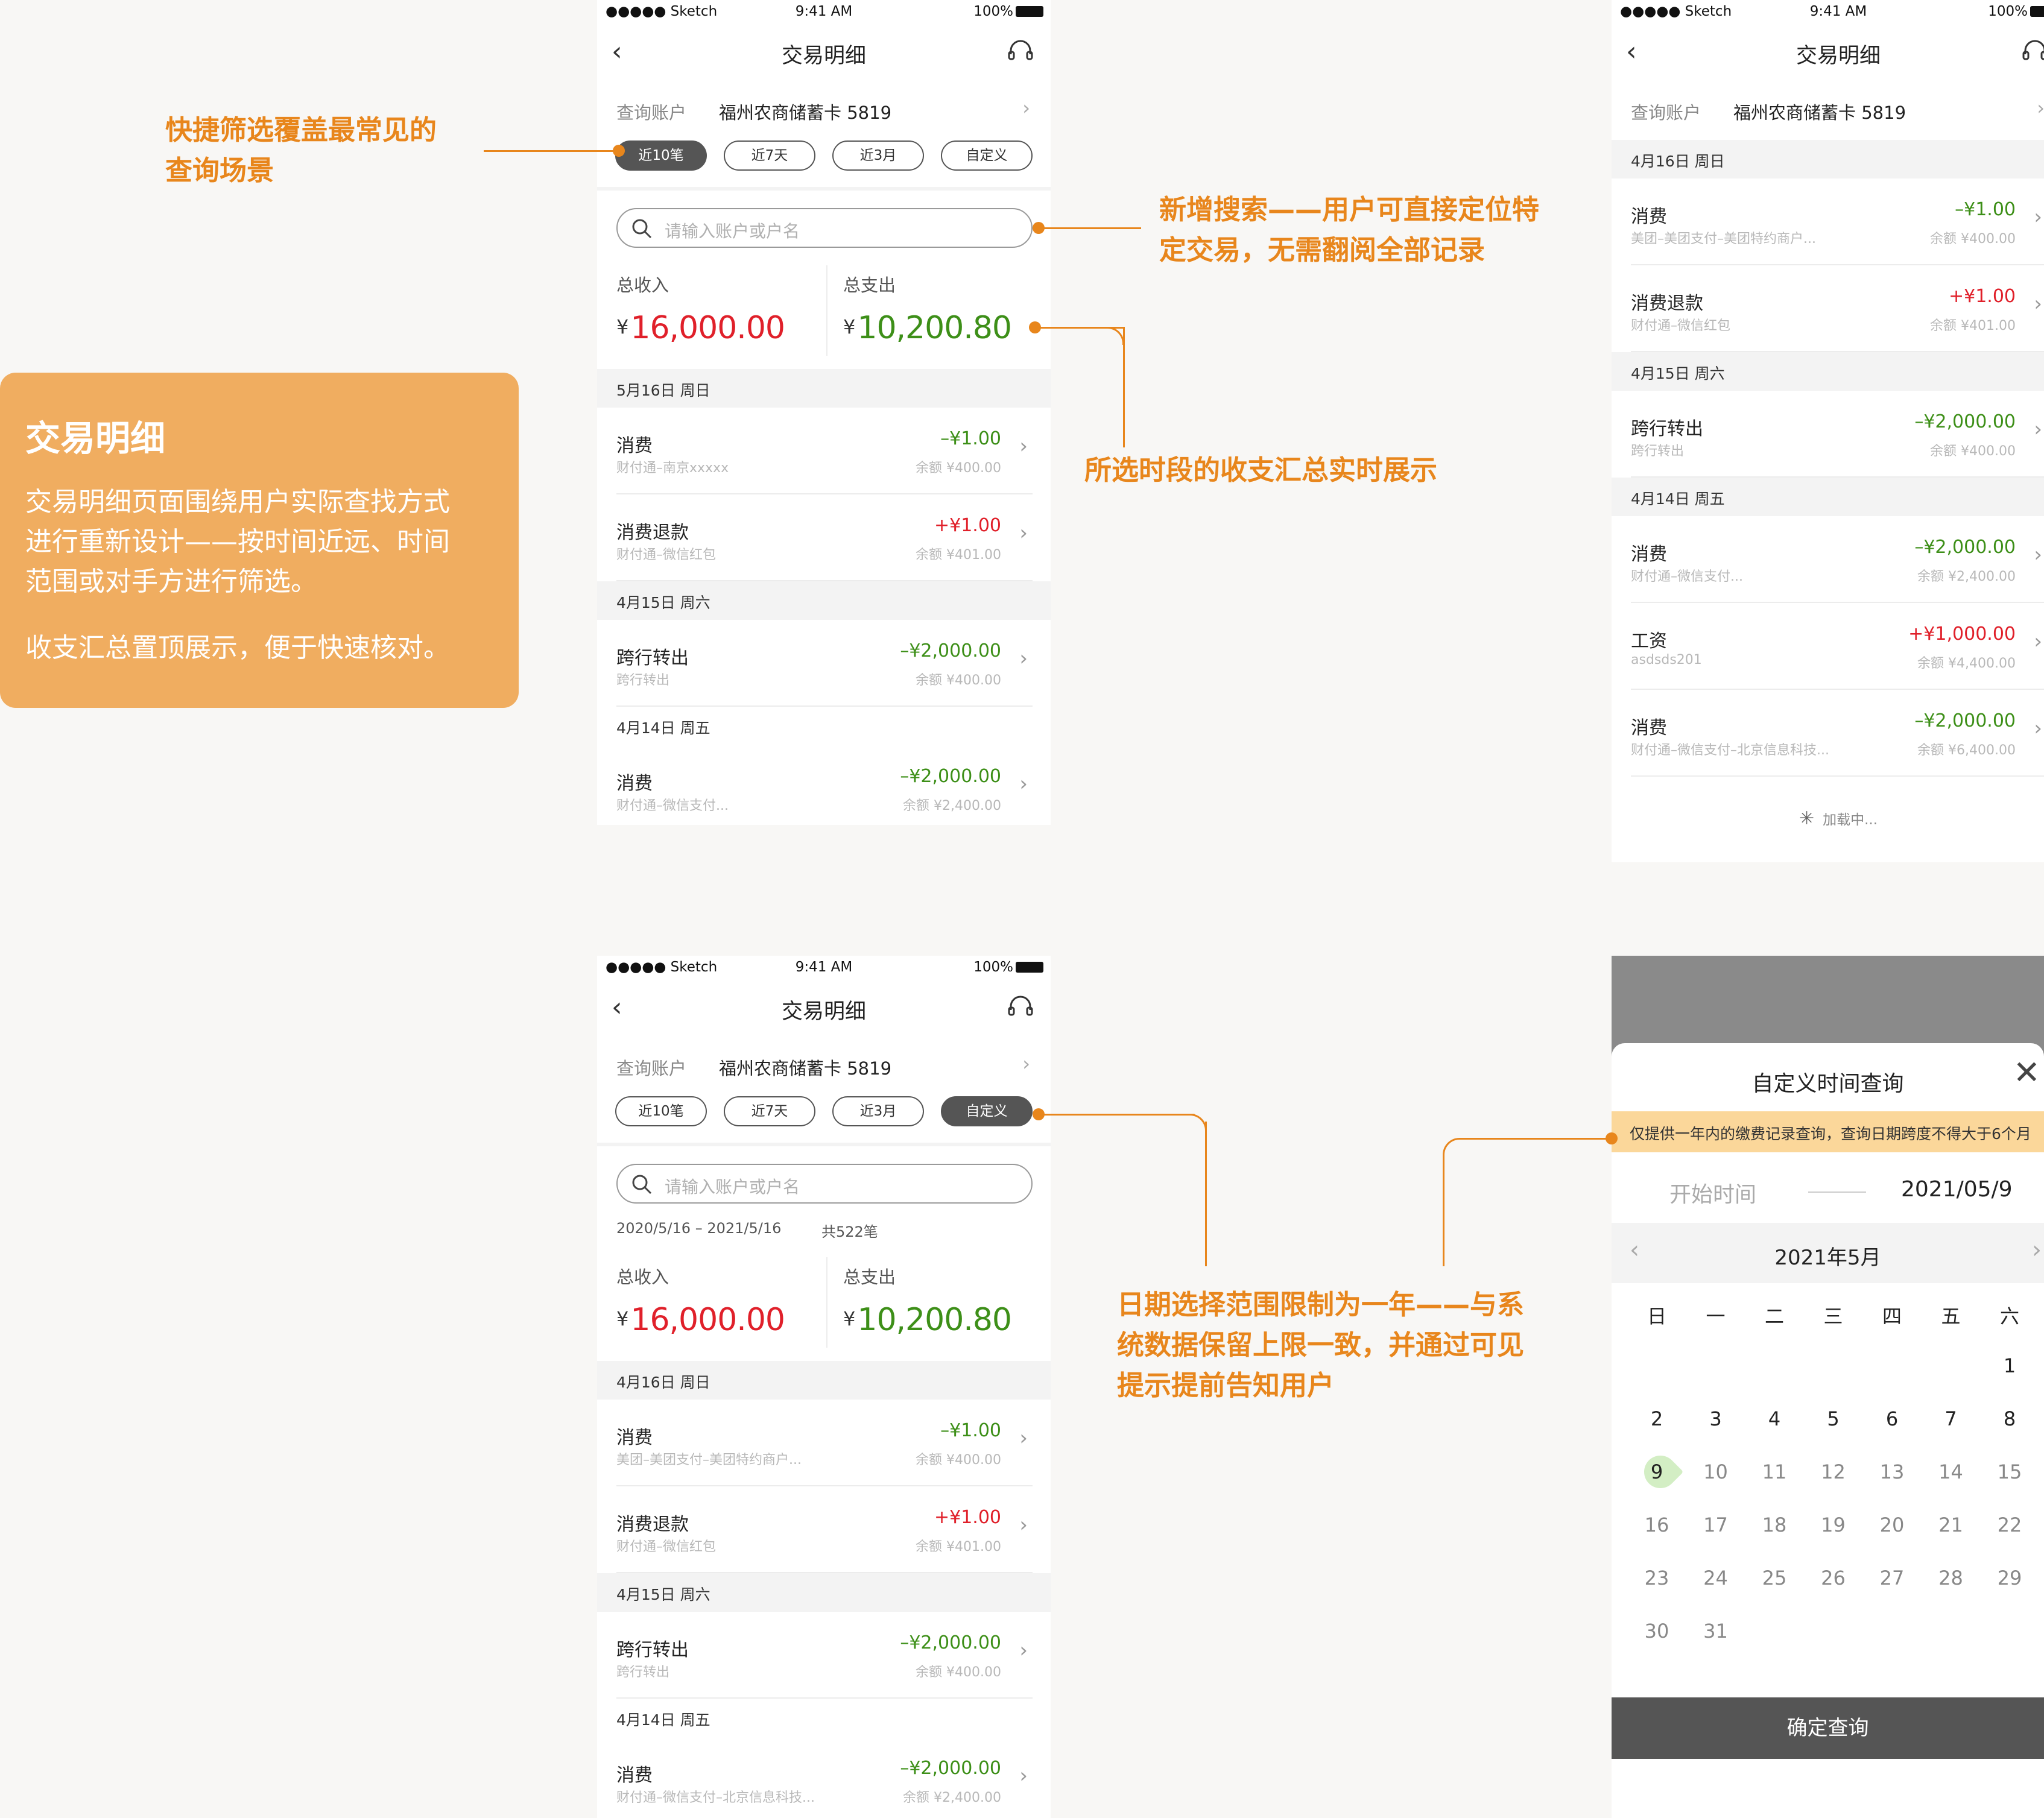 This screenshot has height=1818, width=2044. I want to click on calendar-day: 1, so click(2009, 1365).